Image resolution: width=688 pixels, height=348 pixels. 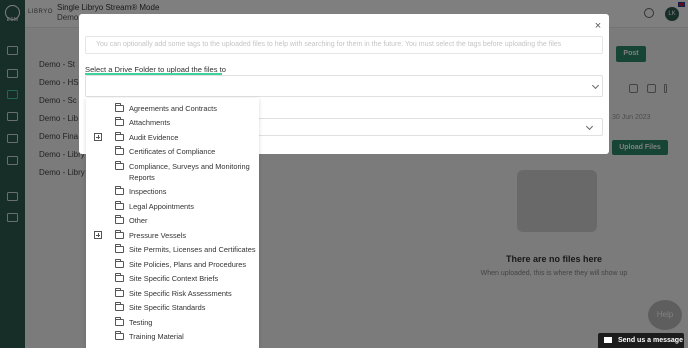 What do you see at coordinates (192, 249) in the screenshot?
I see `folder-label: Site Permits, Licenses and Certificates` at bounding box center [192, 249].